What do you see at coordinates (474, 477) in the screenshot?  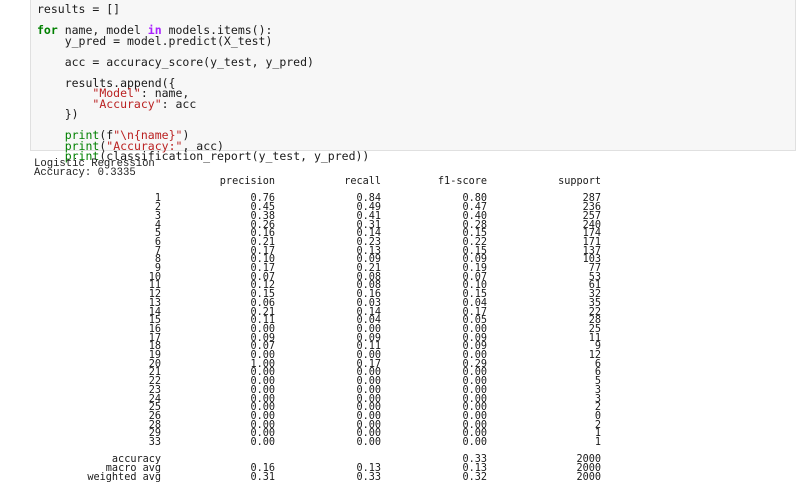 I see `report-cell: 0.32` at bounding box center [474, 477].